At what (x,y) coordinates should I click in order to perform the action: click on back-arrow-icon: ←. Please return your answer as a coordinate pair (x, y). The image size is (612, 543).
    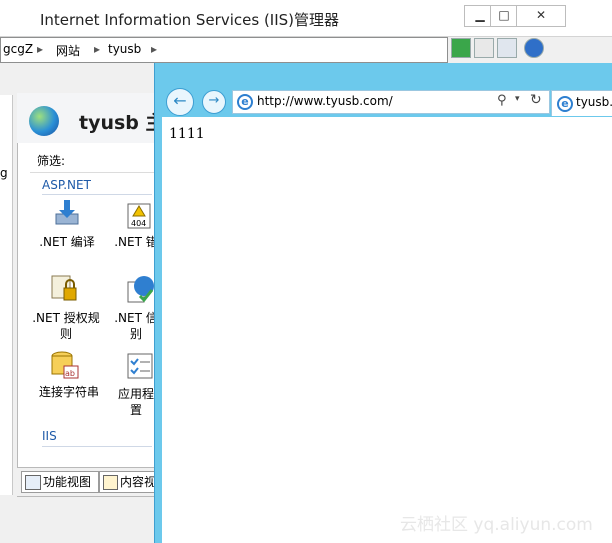
    Looking at the image, I should click on (180, 100).